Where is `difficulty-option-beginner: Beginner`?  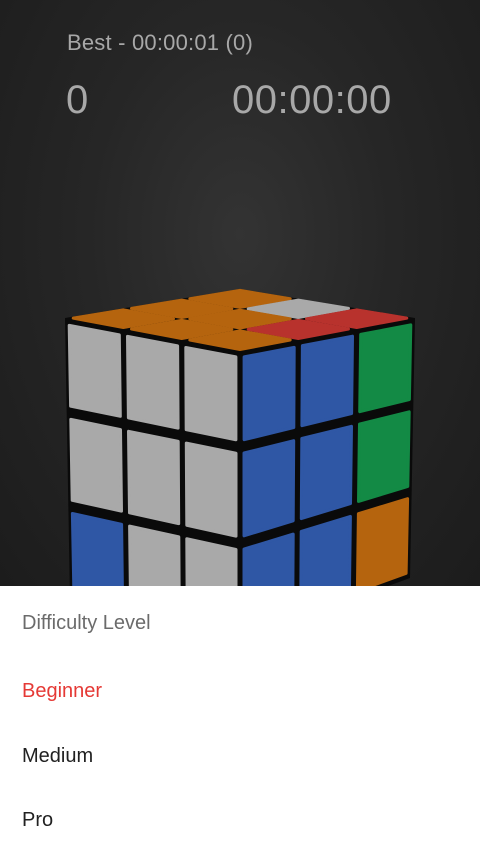
difficulty-option-beginner: Beginner is located at coordinates (242, 691).